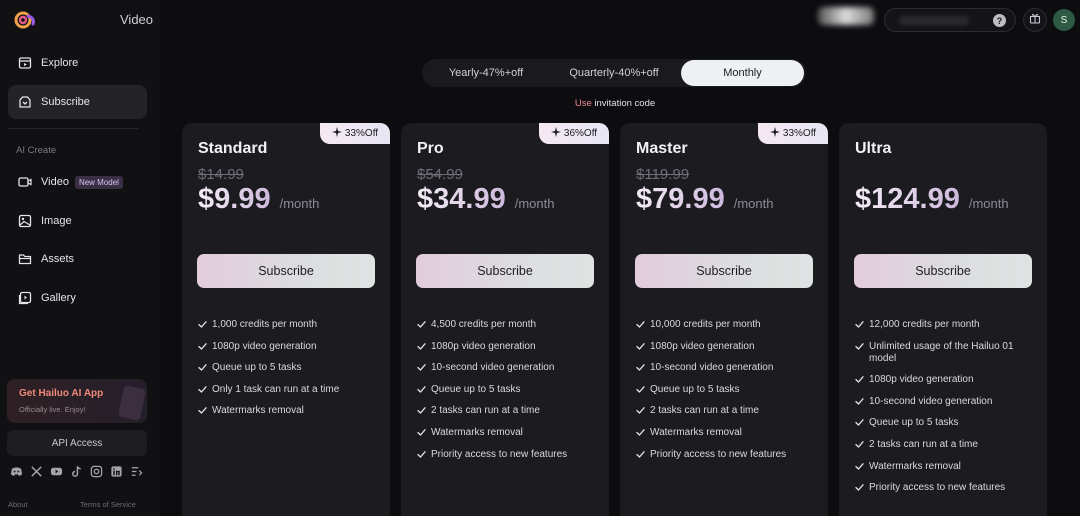  Describe the element at coordinates (907, 199) in the screenshot. I see `plan-price: $124.99` at that location.